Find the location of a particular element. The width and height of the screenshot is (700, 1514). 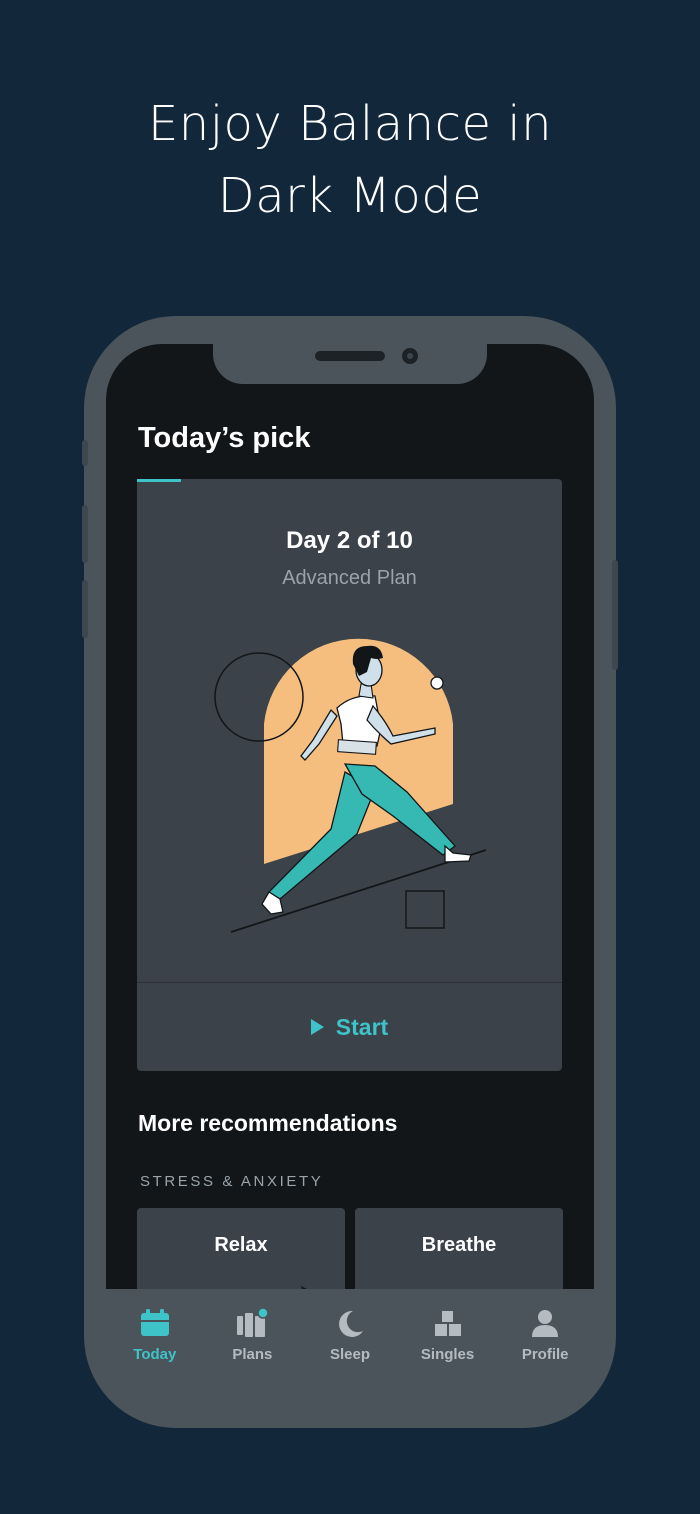

start-button-label: Start is located at coordinates (362, 1026).